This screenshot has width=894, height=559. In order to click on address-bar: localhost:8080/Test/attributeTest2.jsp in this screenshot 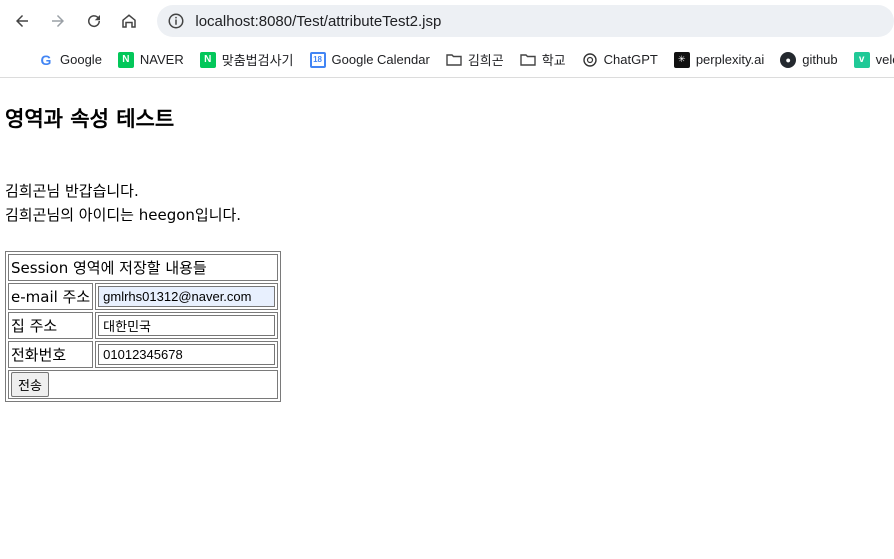, I will do `click(525, 21)`.